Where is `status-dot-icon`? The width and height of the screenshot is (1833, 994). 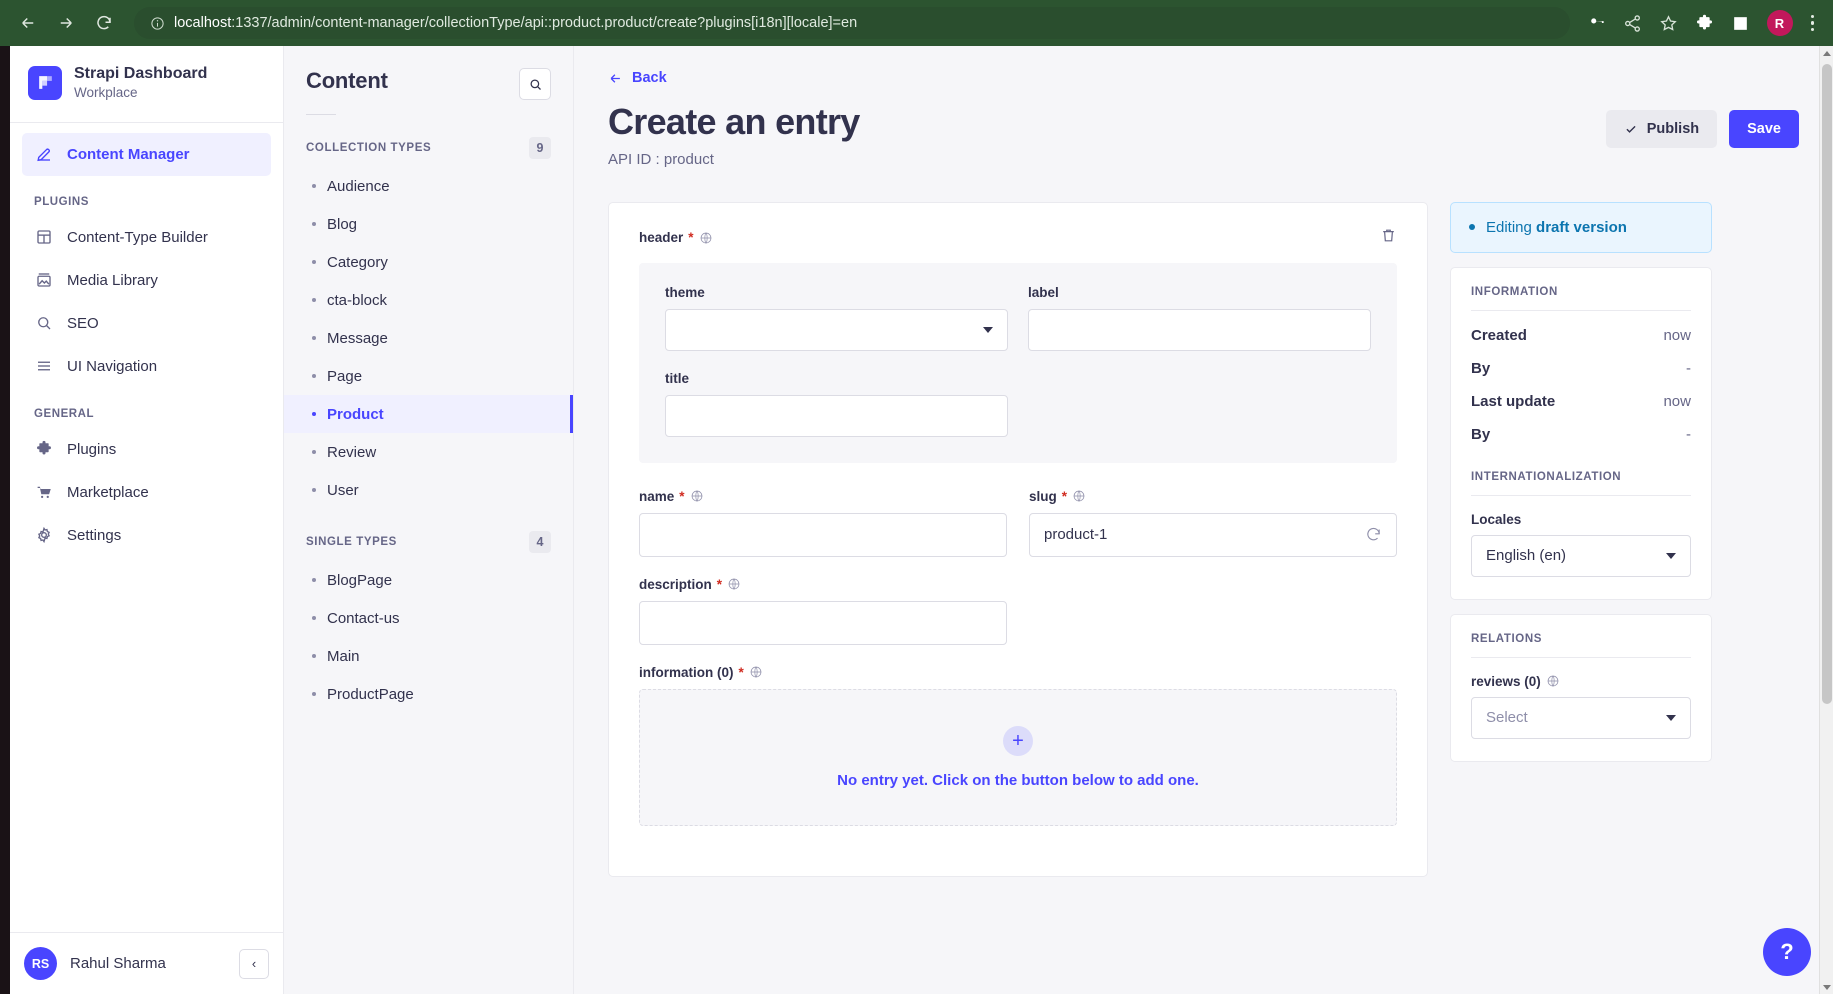 status-dot-icon is located at coordinates (1472, 227).